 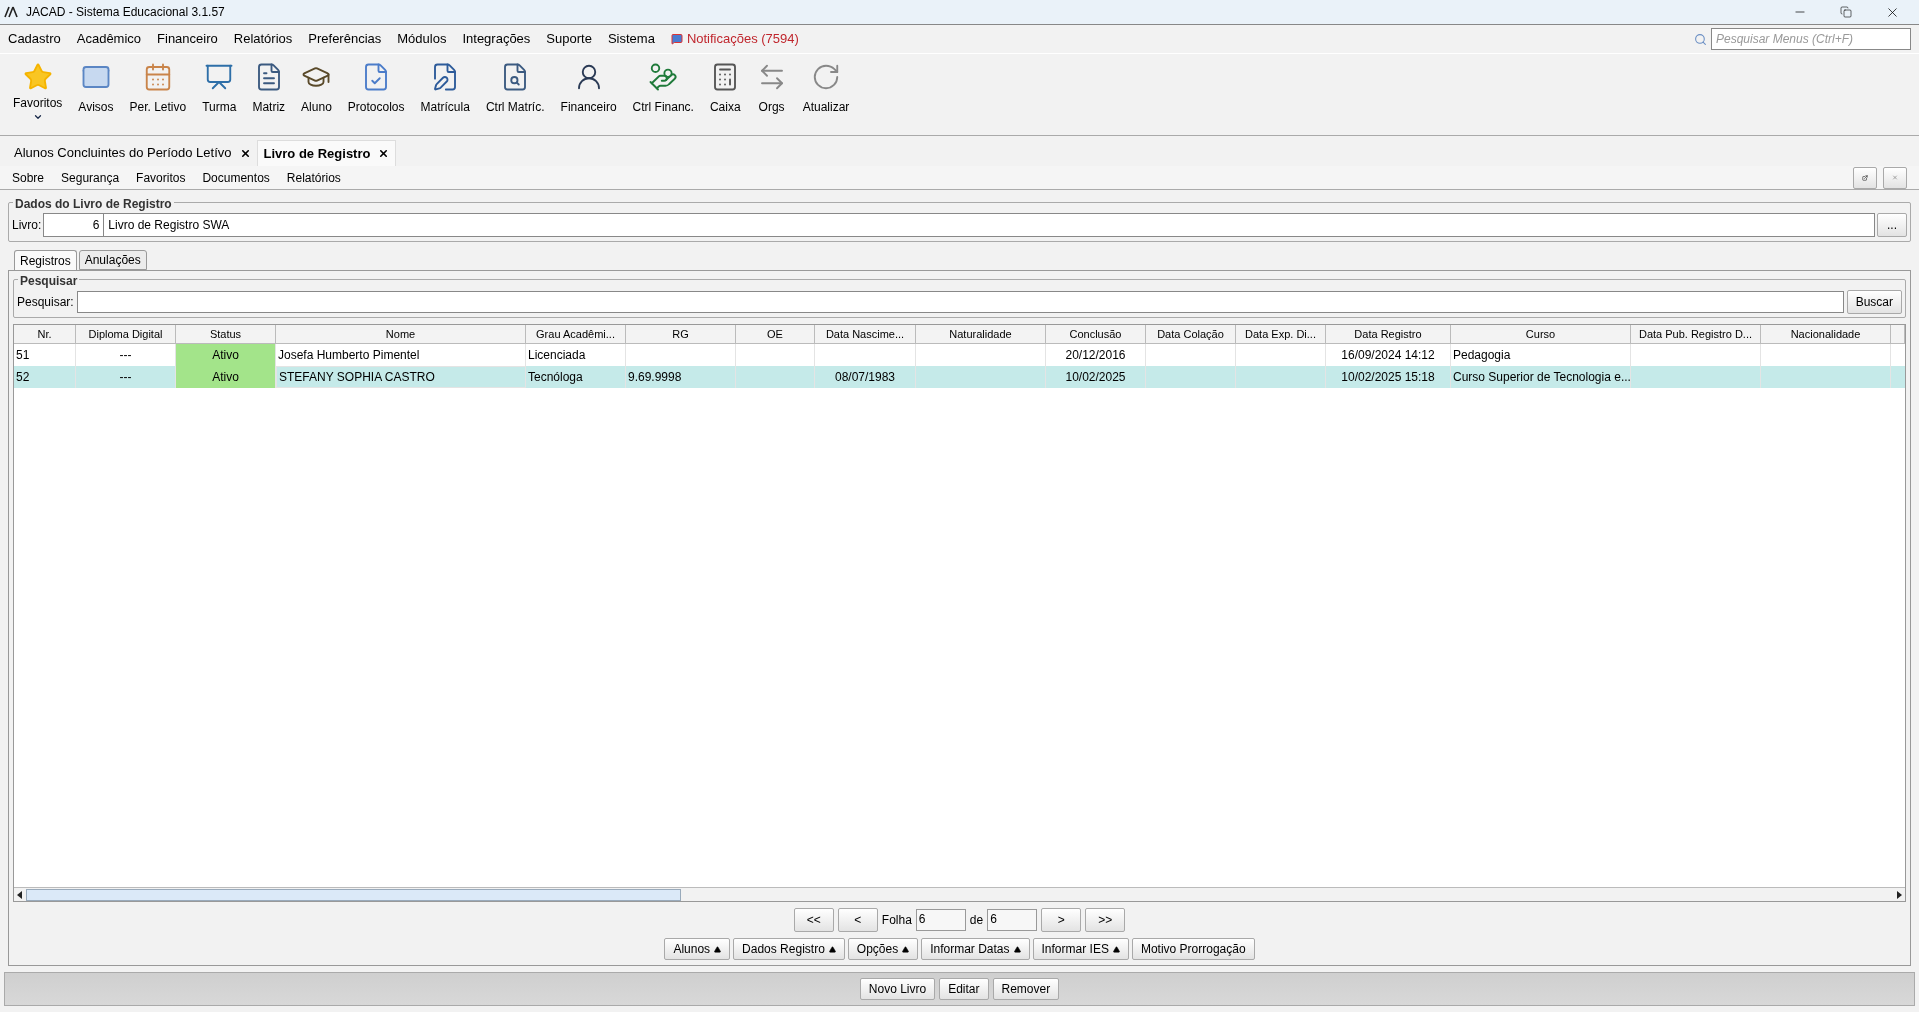 What do you see at coordinates (1700, 39) in the screenshot?
I see `search-icon` at bounding box center [1700, 39].